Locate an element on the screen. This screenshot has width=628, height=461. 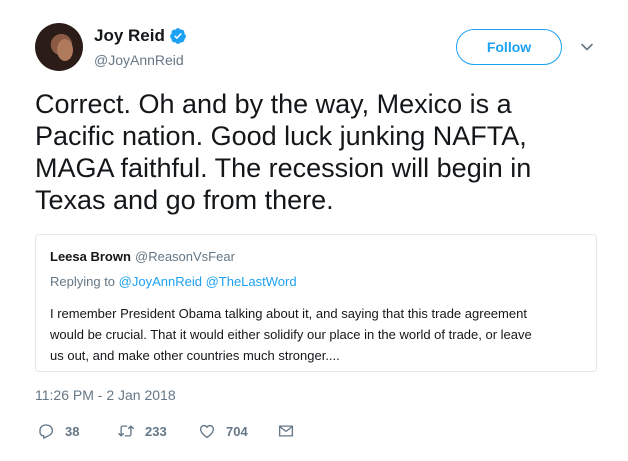
tweet-text-line: Correct. Oh and by the way, Mexico is a is located at coordinates (273, 104).